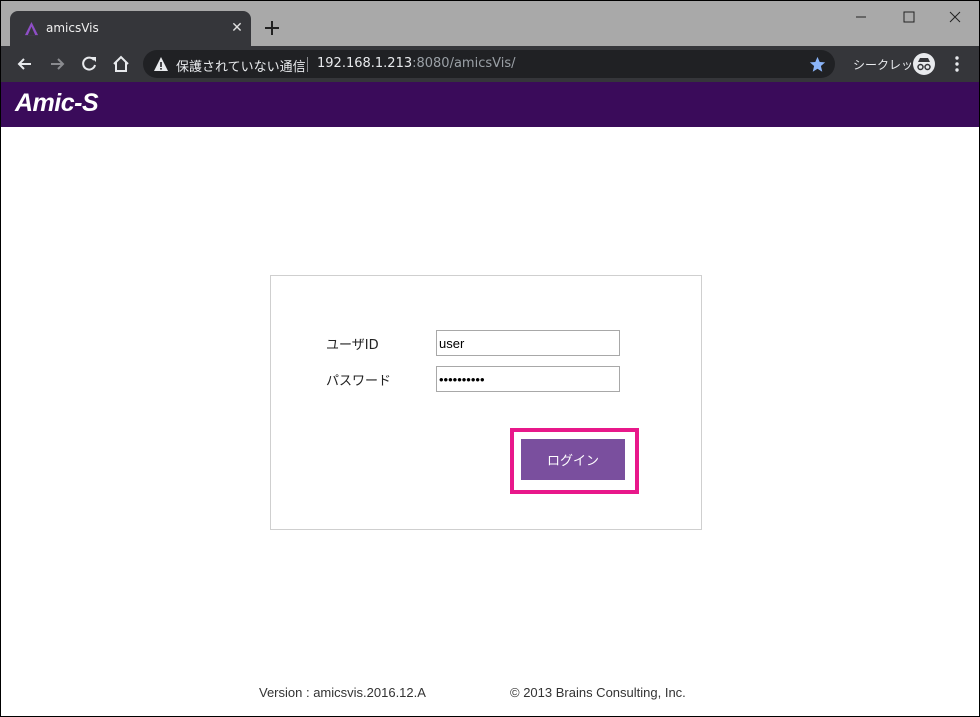 This screenshot has width=980, height=717. I want to click on incognito-icon, so click(924, 64).